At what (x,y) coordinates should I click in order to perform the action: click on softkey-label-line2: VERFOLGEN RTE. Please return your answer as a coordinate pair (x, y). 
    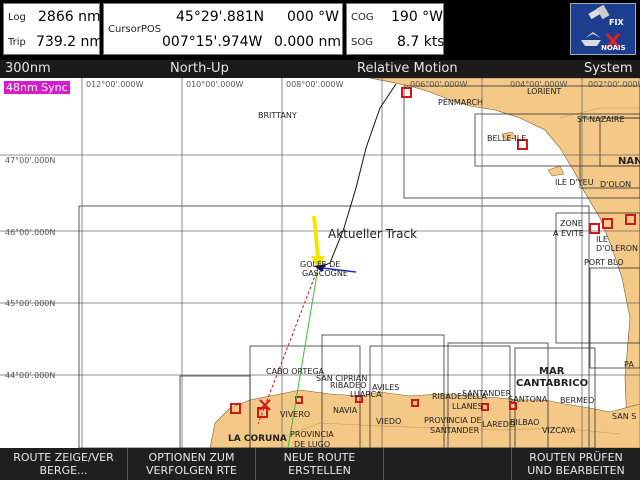
    Looking at the image, I should click on (191, 470).